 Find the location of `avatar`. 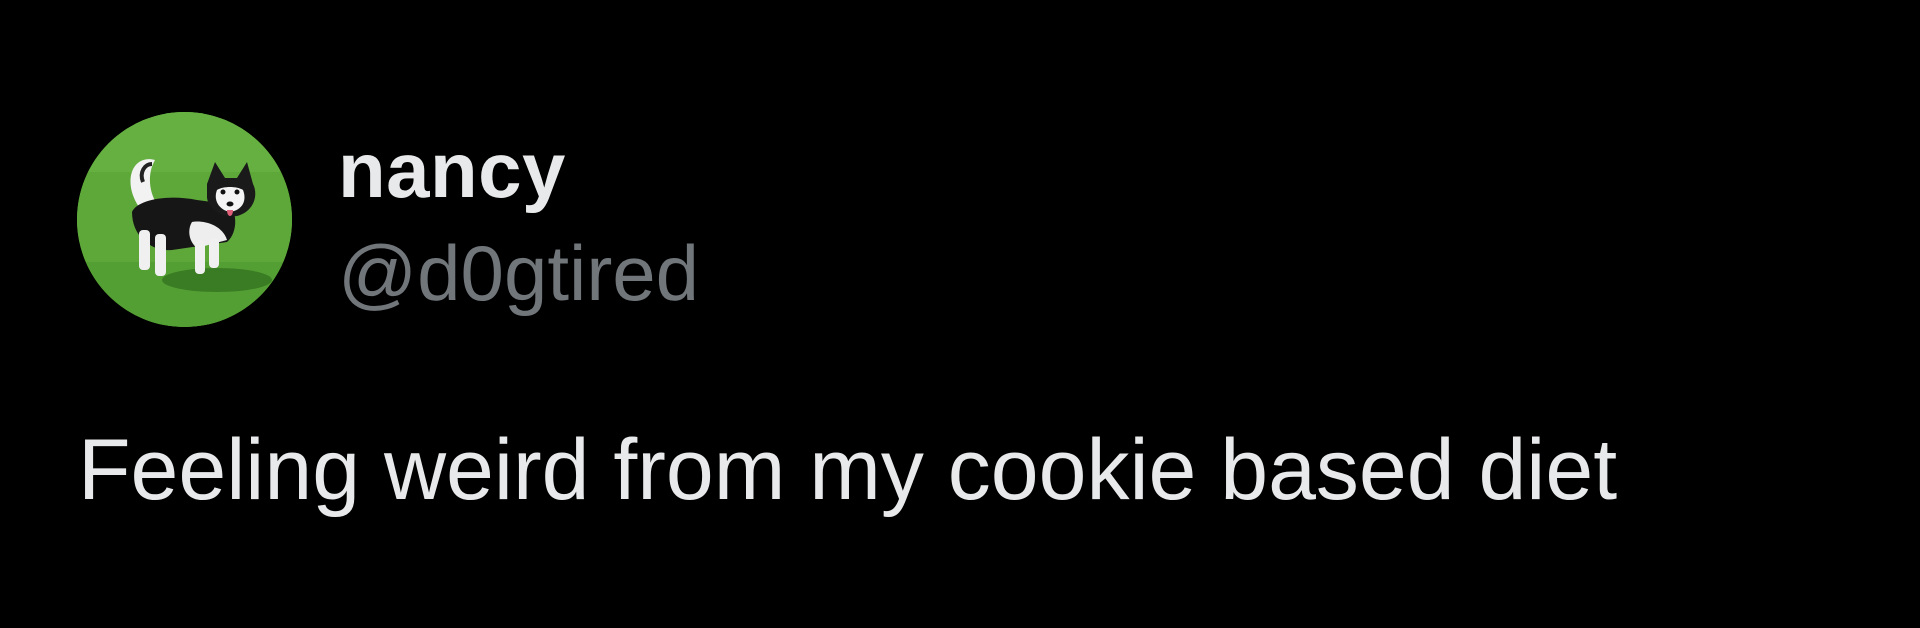

avatar is located at coordinates (184, 219).